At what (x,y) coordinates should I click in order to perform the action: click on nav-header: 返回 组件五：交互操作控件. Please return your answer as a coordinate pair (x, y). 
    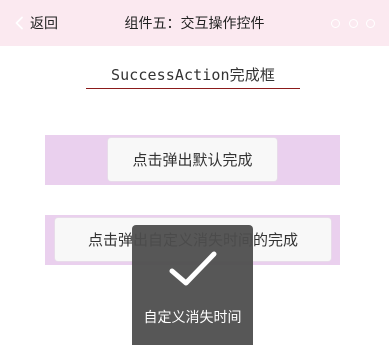
    Looking at the image, I should click on (194, 23).